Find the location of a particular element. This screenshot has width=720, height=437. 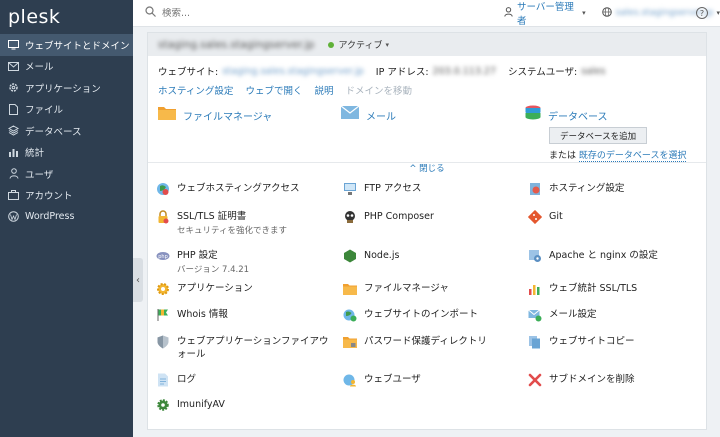

tool-label: ウェブアプリケーションファイアウォール is located at coordinates (253, 348).